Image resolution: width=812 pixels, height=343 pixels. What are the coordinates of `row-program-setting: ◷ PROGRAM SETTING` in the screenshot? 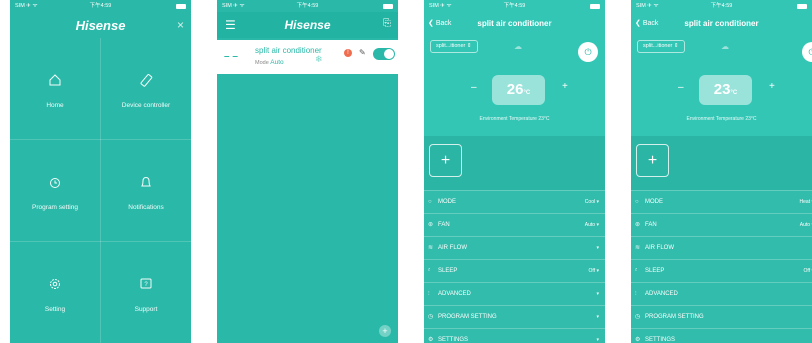 It's located at (721, 316).